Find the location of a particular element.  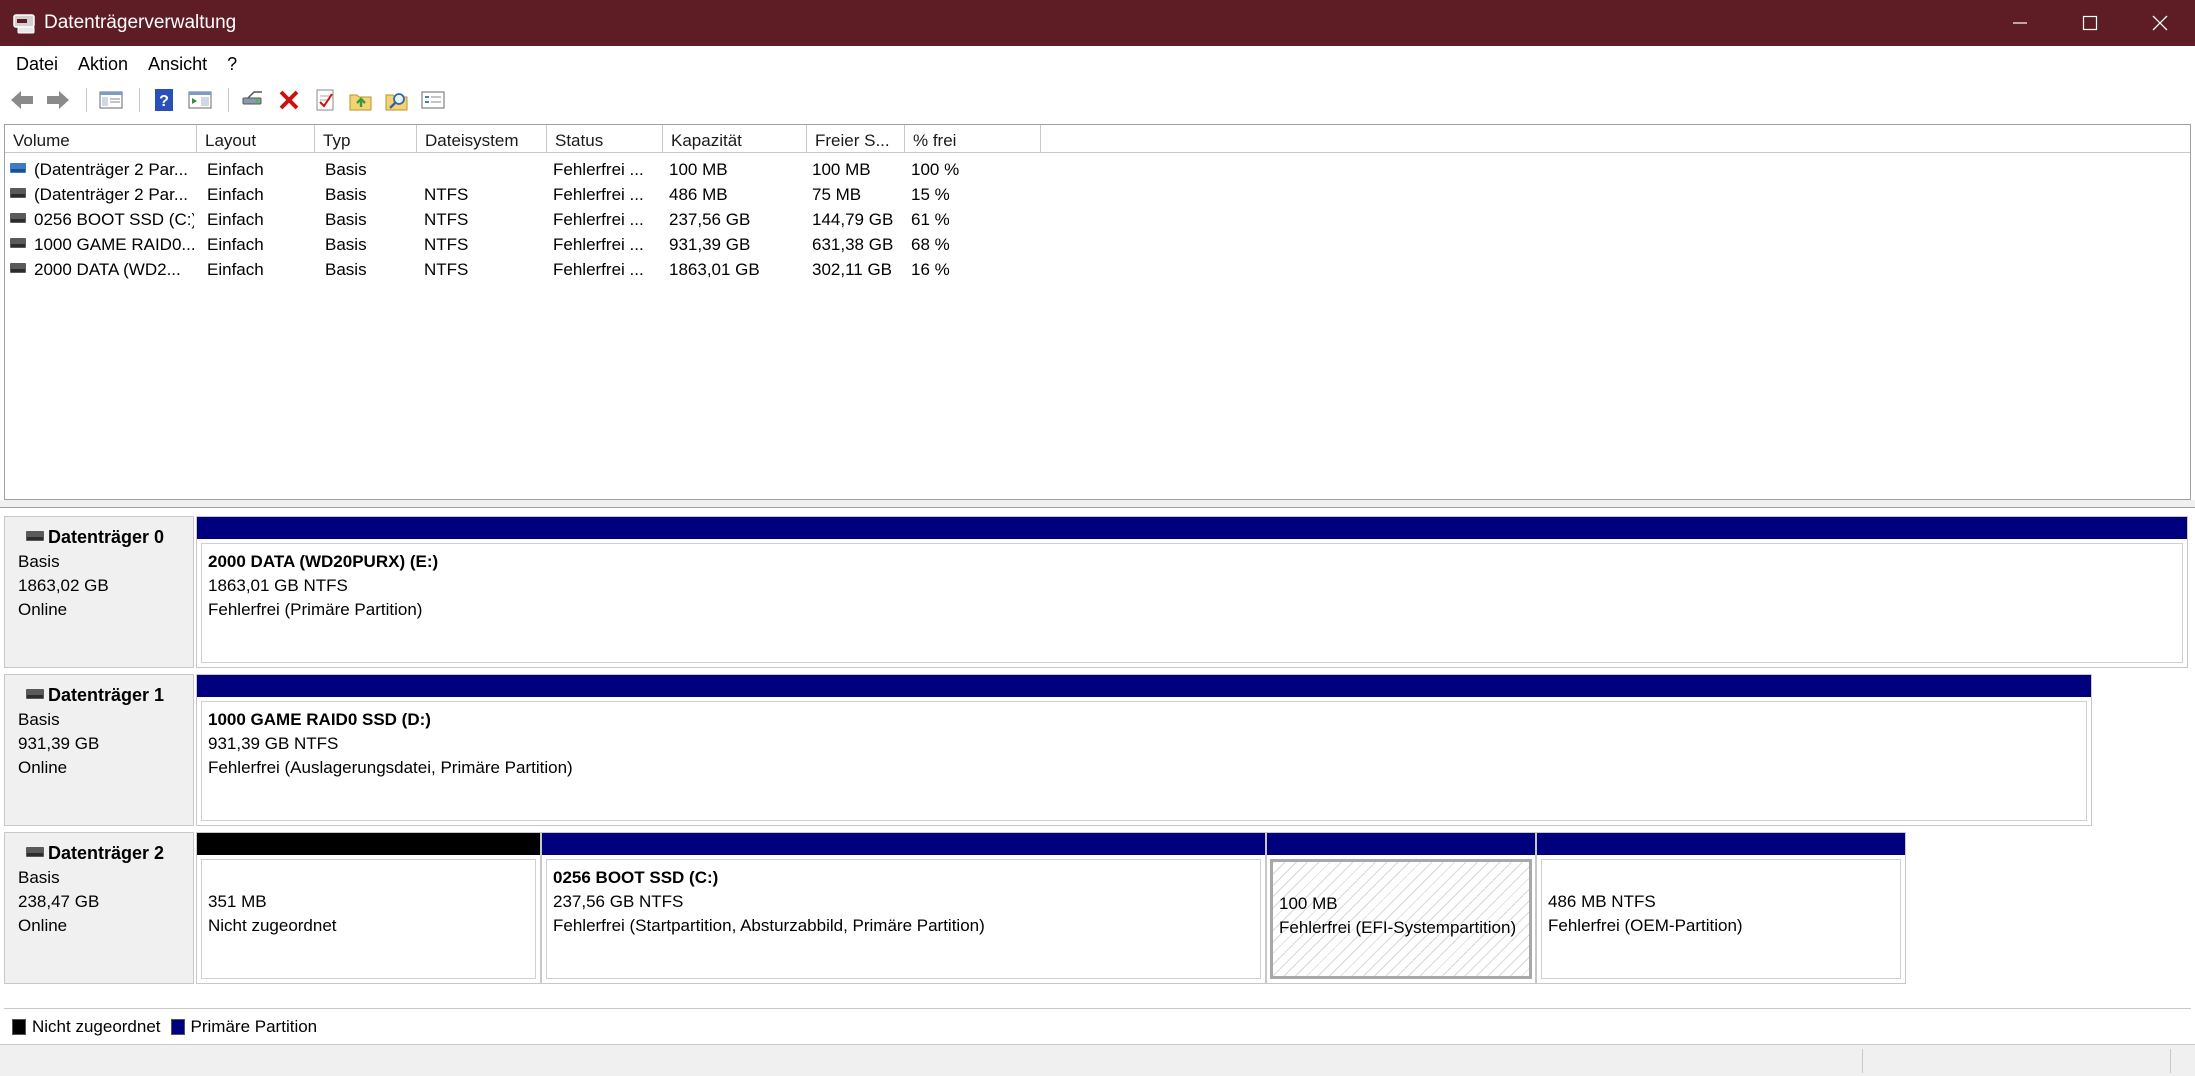

disk-size: 931,39 GB is located at coordinates (59, 743).